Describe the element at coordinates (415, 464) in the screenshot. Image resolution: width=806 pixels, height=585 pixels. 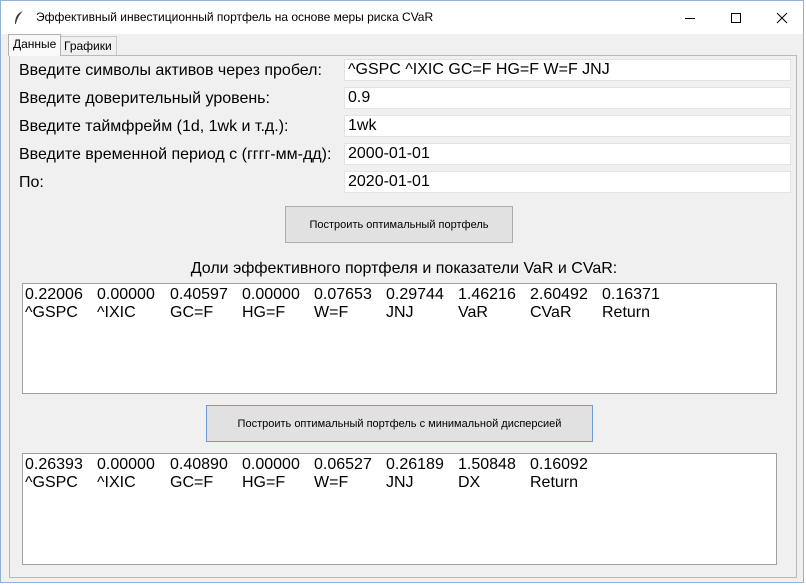
I see `minvar-value-cell: 0.26189` at that location.